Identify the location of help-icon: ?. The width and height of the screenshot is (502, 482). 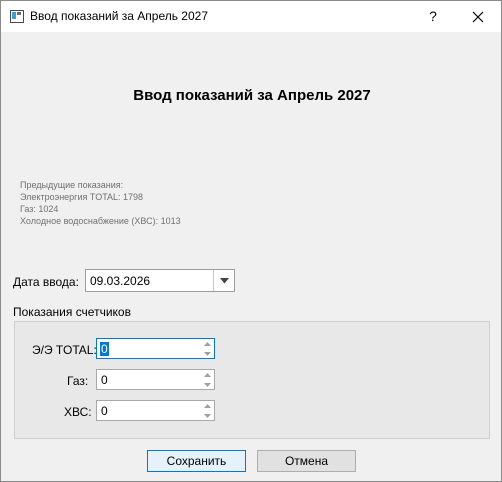
(433, 16).